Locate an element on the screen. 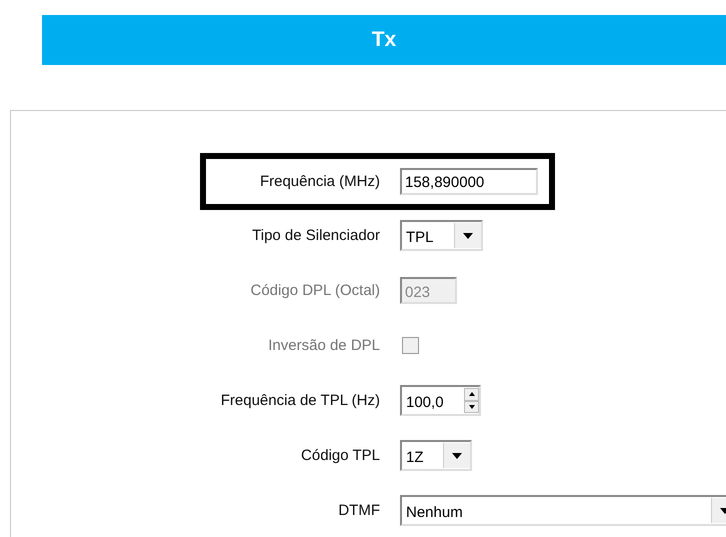  field-label: Frequência (MHz) is located at coordinates (319, 181).